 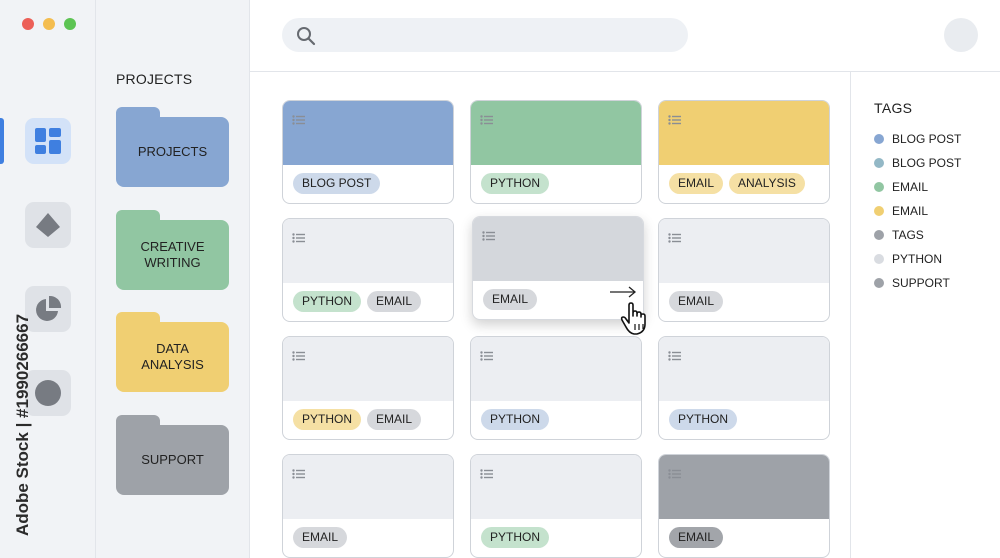 I want to click on watermark: Adobe Stock | #1990266667, so click(x=22, y=425).